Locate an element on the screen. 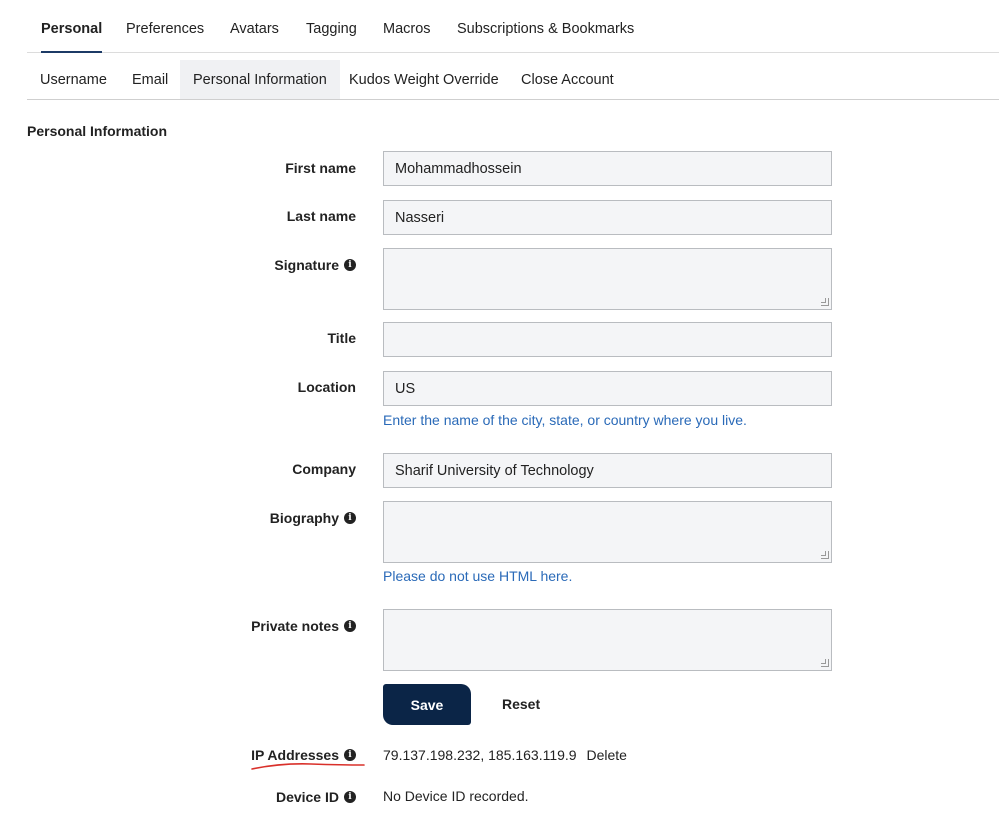 This screenshot has width=999, height=820. title-label-text: Title is located at coordinates (341, 338).